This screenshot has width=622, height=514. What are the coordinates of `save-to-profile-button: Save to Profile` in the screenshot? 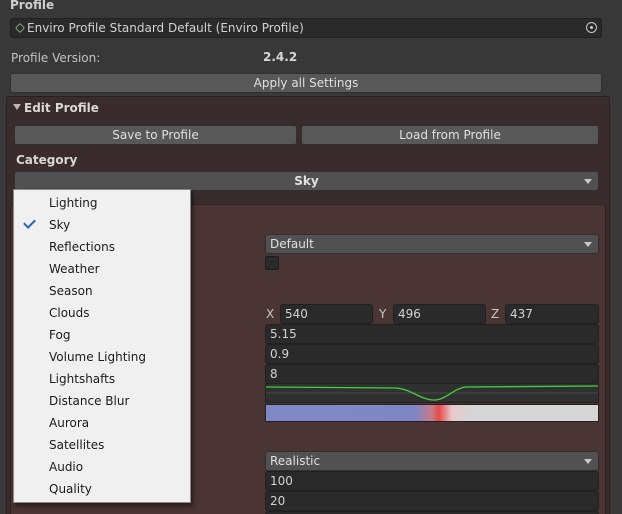 It's located at (155, 135).